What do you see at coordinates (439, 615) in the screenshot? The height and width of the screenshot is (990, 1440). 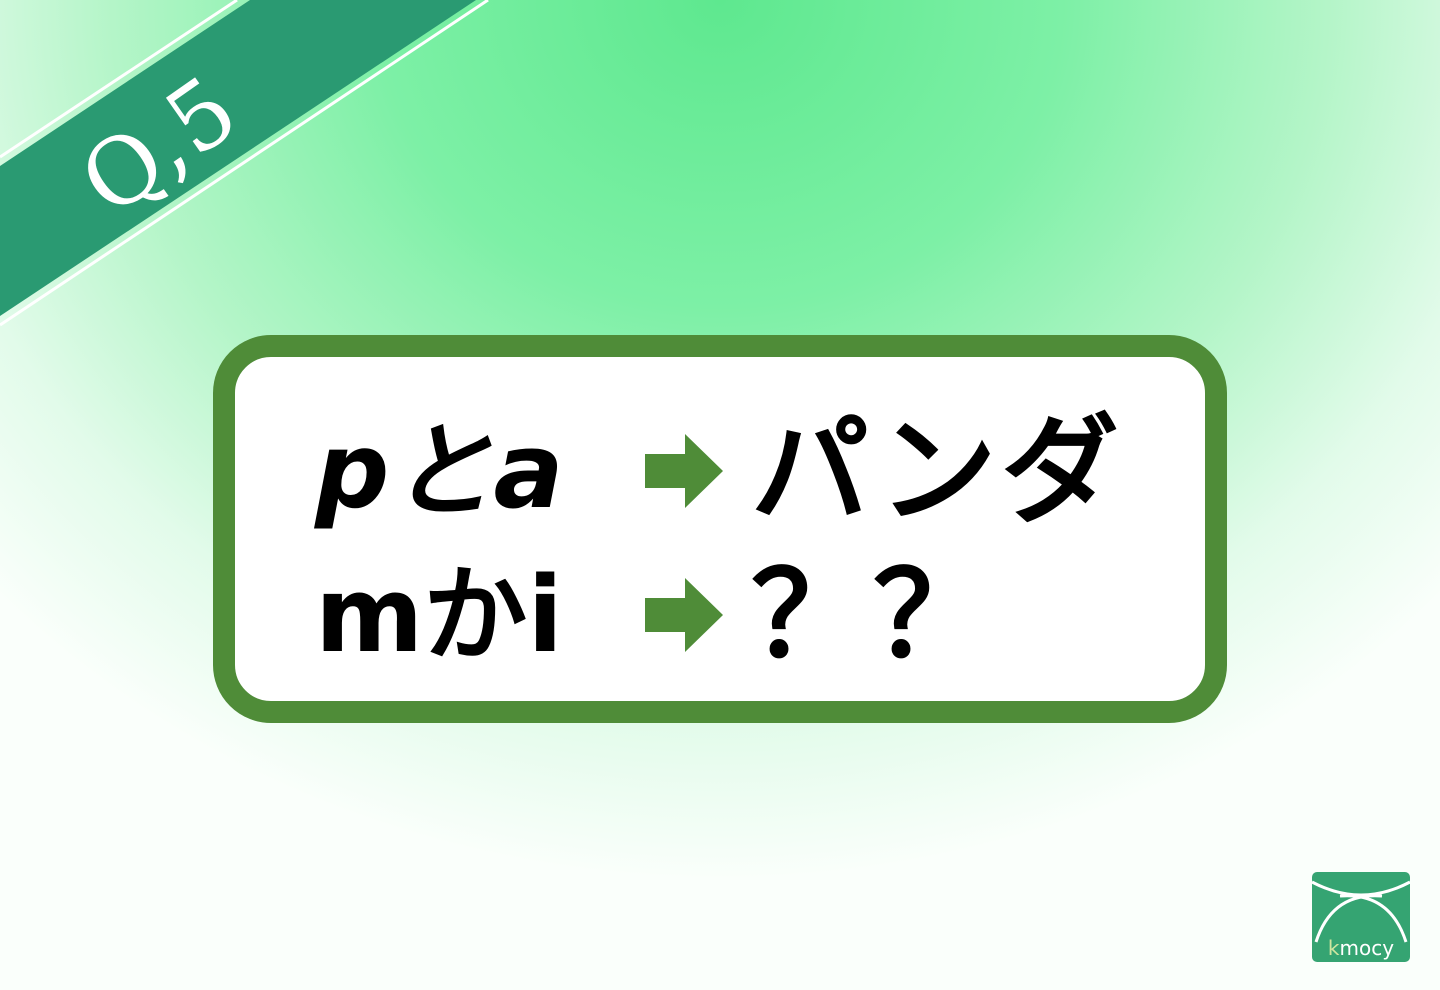 I see `row2-hint: mかi` at bounding box center [439, 615].